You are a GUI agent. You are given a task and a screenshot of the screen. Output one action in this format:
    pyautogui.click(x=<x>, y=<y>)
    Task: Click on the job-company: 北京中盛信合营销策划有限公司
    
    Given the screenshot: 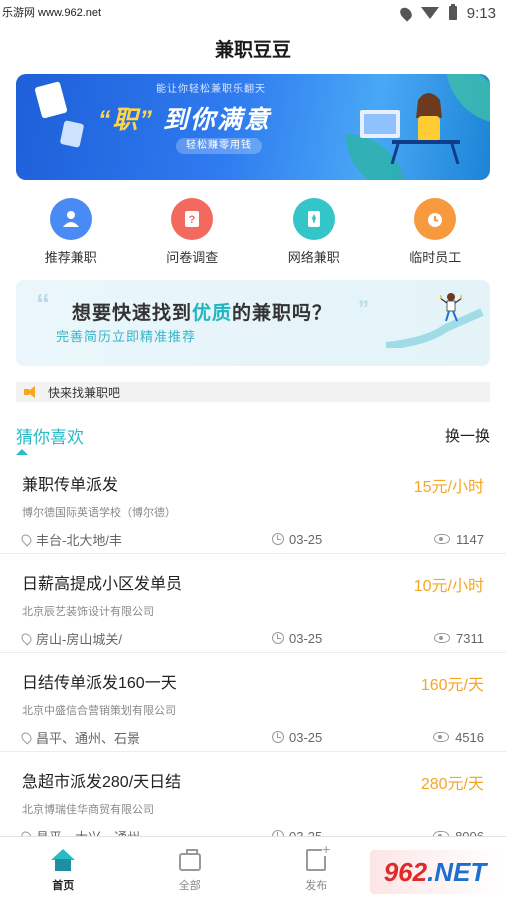 What is the action you would take?
    pyautogui.click(x=99, y=711)
    